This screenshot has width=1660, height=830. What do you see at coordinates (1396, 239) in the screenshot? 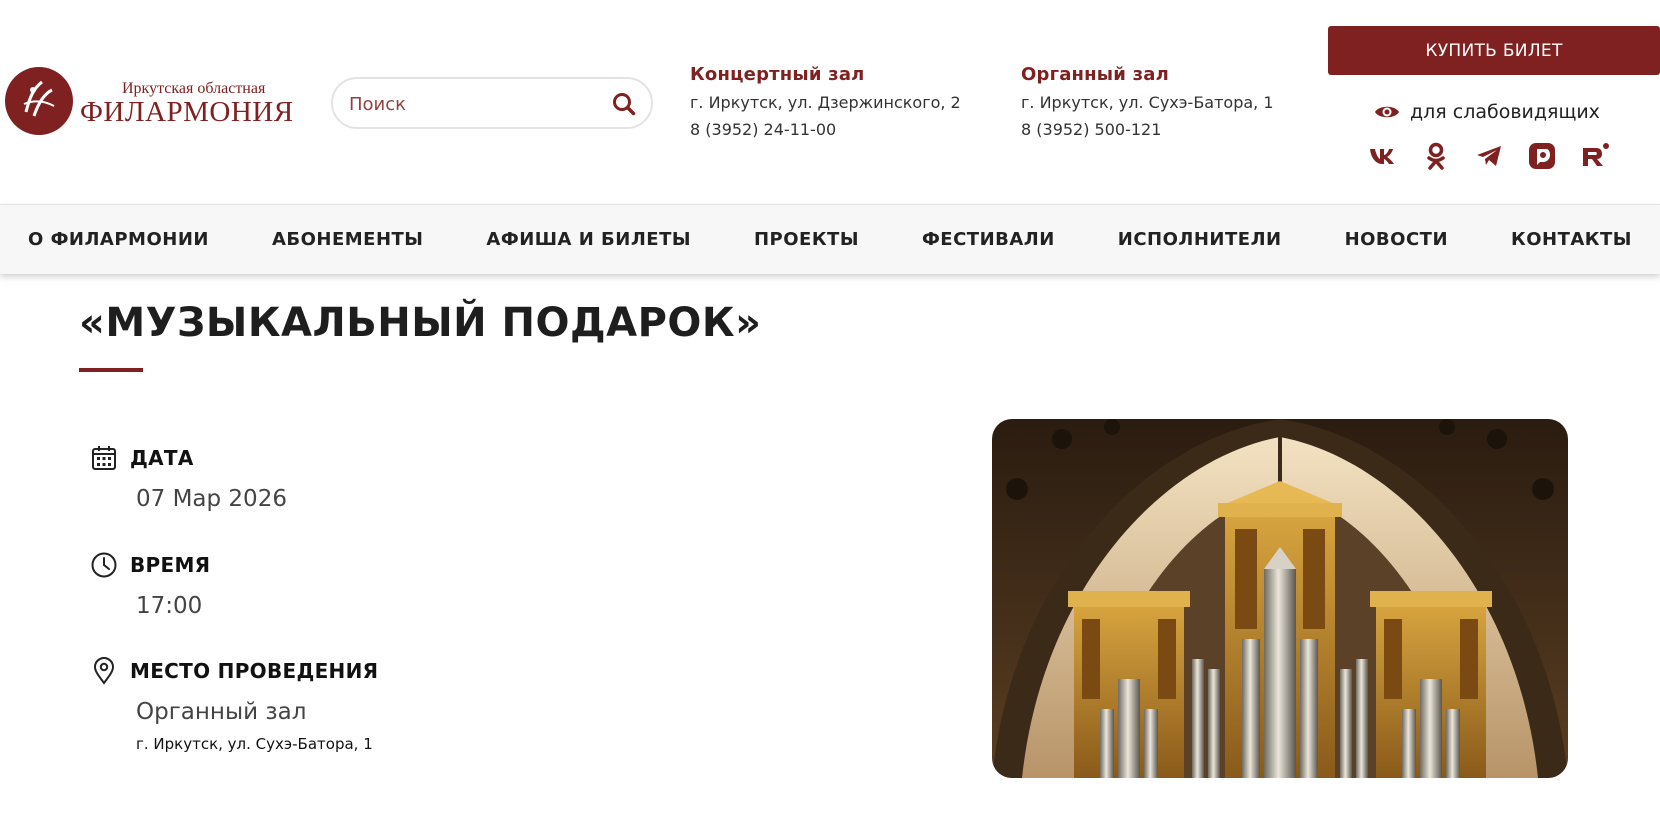
I see `nav-item-news: НОВОСТИ` at bounding box center [1396, 239].